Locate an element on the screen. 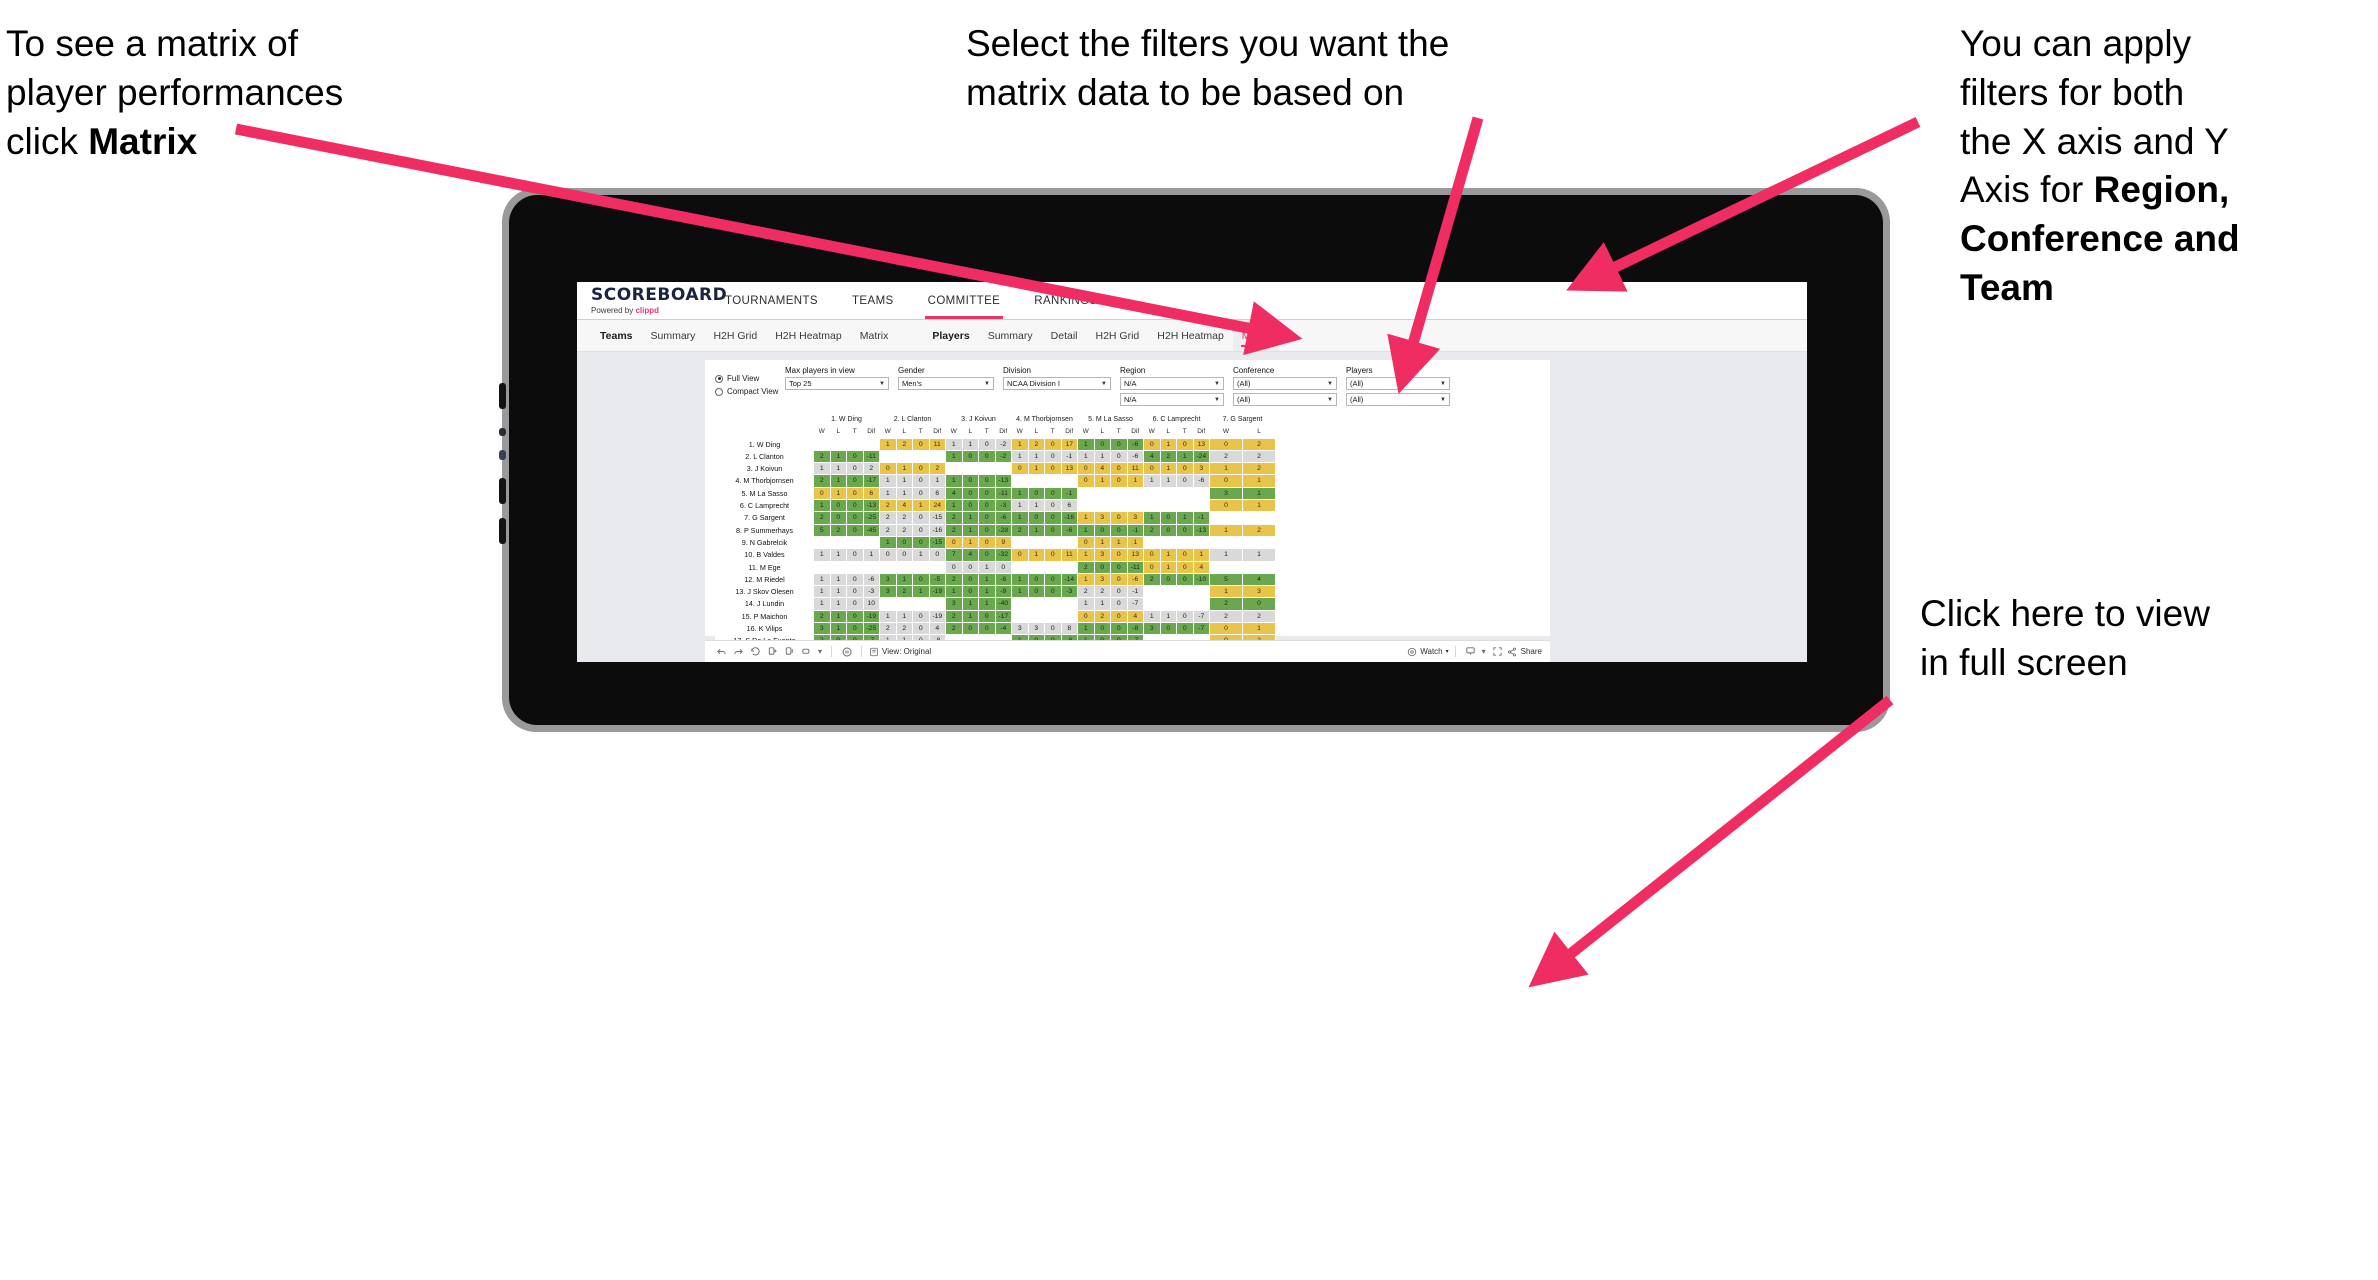  matrix-cell: -14 is located at coordinates (1069, 579).